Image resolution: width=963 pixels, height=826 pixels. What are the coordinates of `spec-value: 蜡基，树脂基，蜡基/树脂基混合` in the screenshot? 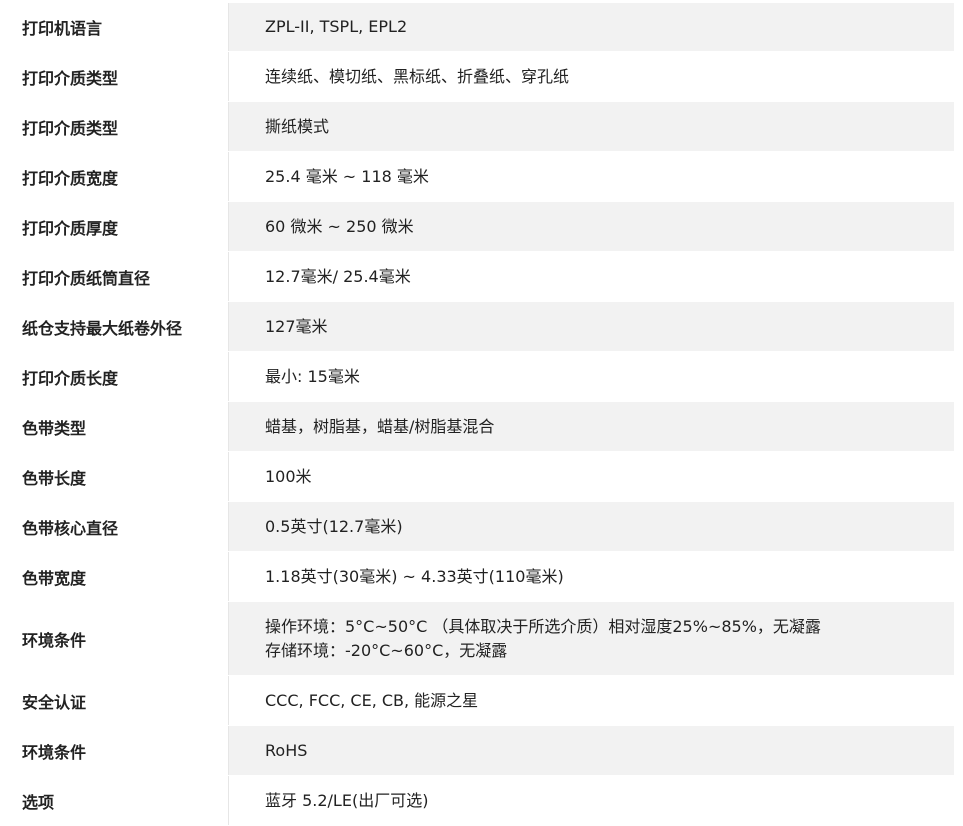 It's located at (591, 426).